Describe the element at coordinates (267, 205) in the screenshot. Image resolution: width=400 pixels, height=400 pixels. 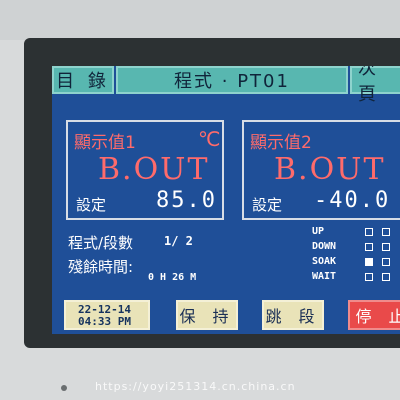
I see `panel-2-set-label: 設定` at that location.